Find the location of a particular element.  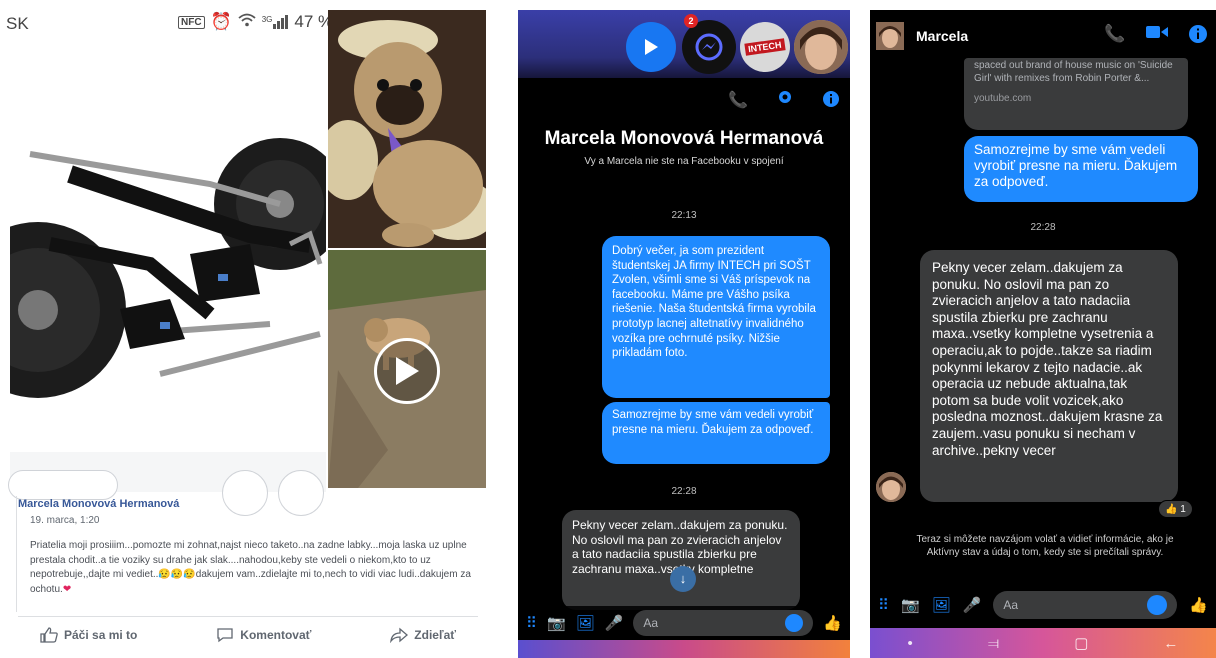

messenger-chat-head is located at coordinates (709, 47).